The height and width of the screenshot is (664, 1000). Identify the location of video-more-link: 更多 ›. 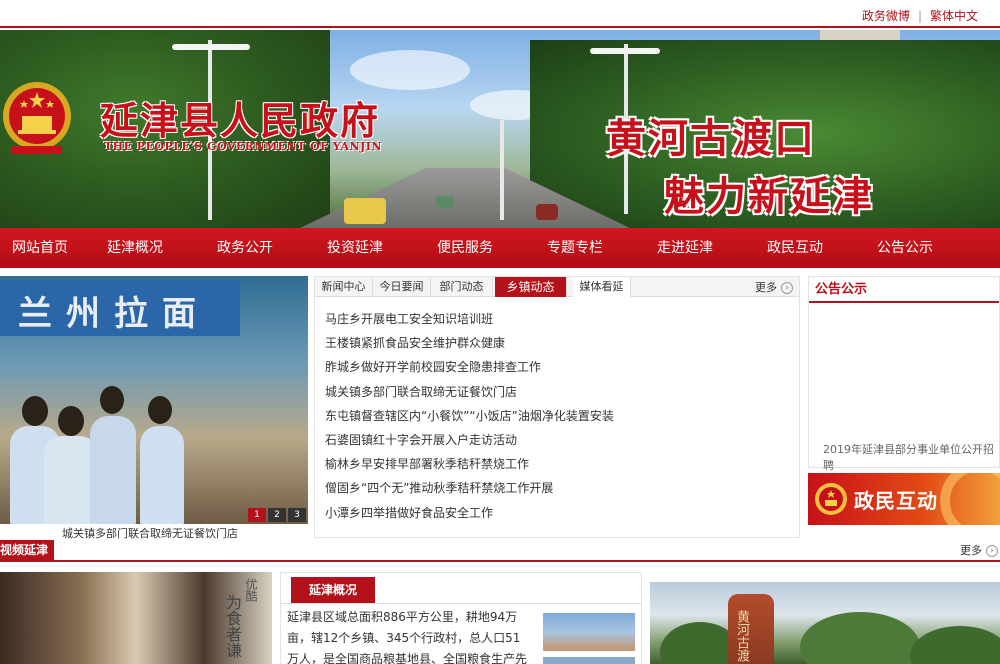
(979, 550).